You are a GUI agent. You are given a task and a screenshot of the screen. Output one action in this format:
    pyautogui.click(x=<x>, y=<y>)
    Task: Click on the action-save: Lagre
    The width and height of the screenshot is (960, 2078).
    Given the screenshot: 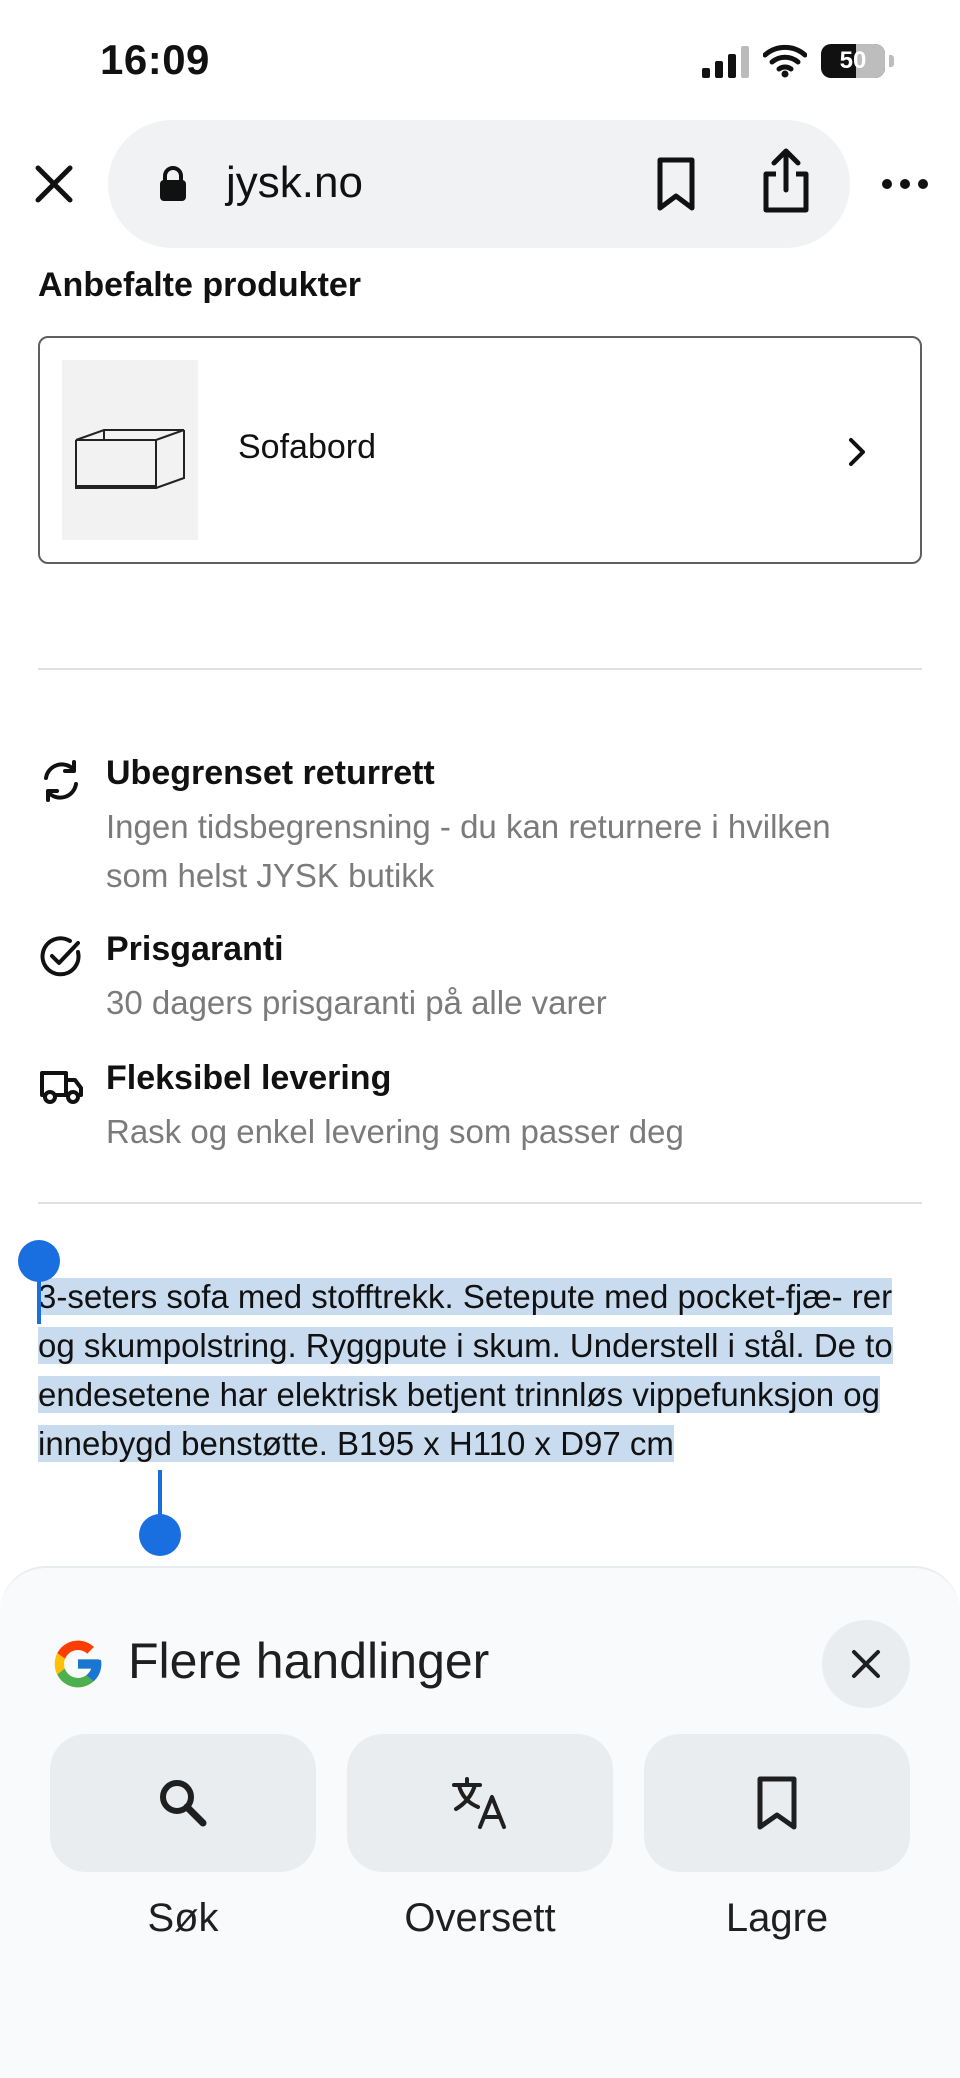 What is the action you would take?
    pyautogui.click(x=777, y=1837)
    